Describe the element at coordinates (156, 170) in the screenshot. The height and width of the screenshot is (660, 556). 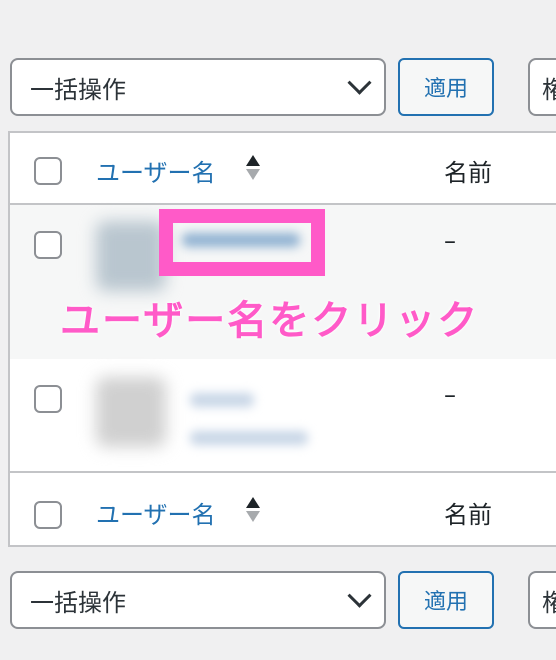
I see `column-header-username: ユーザー名` at that location.